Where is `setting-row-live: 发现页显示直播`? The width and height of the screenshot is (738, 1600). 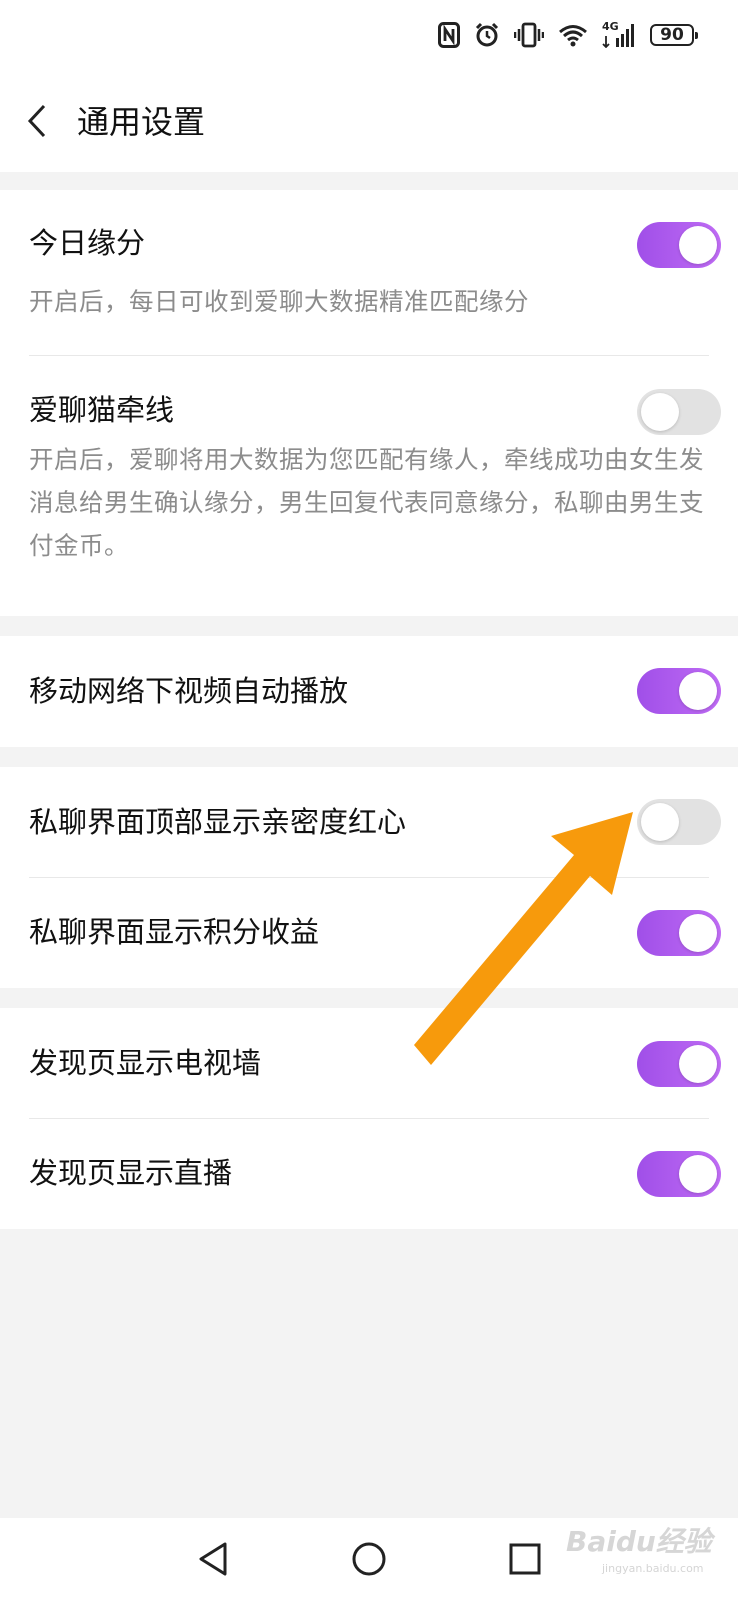 setting-row-live: 发现页显示直播 is located at coordinates (369, 1174).